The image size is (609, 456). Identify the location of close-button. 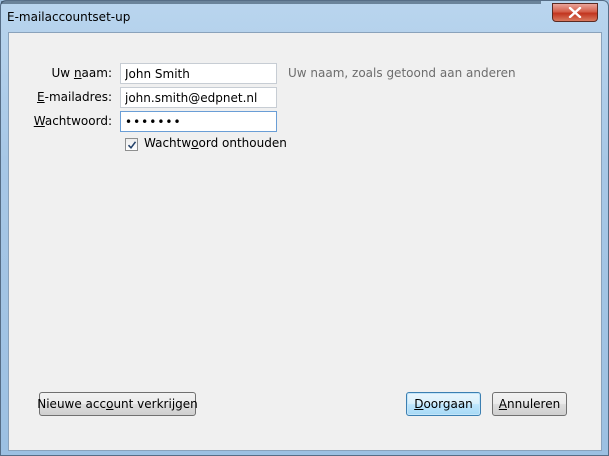
(575, 12).